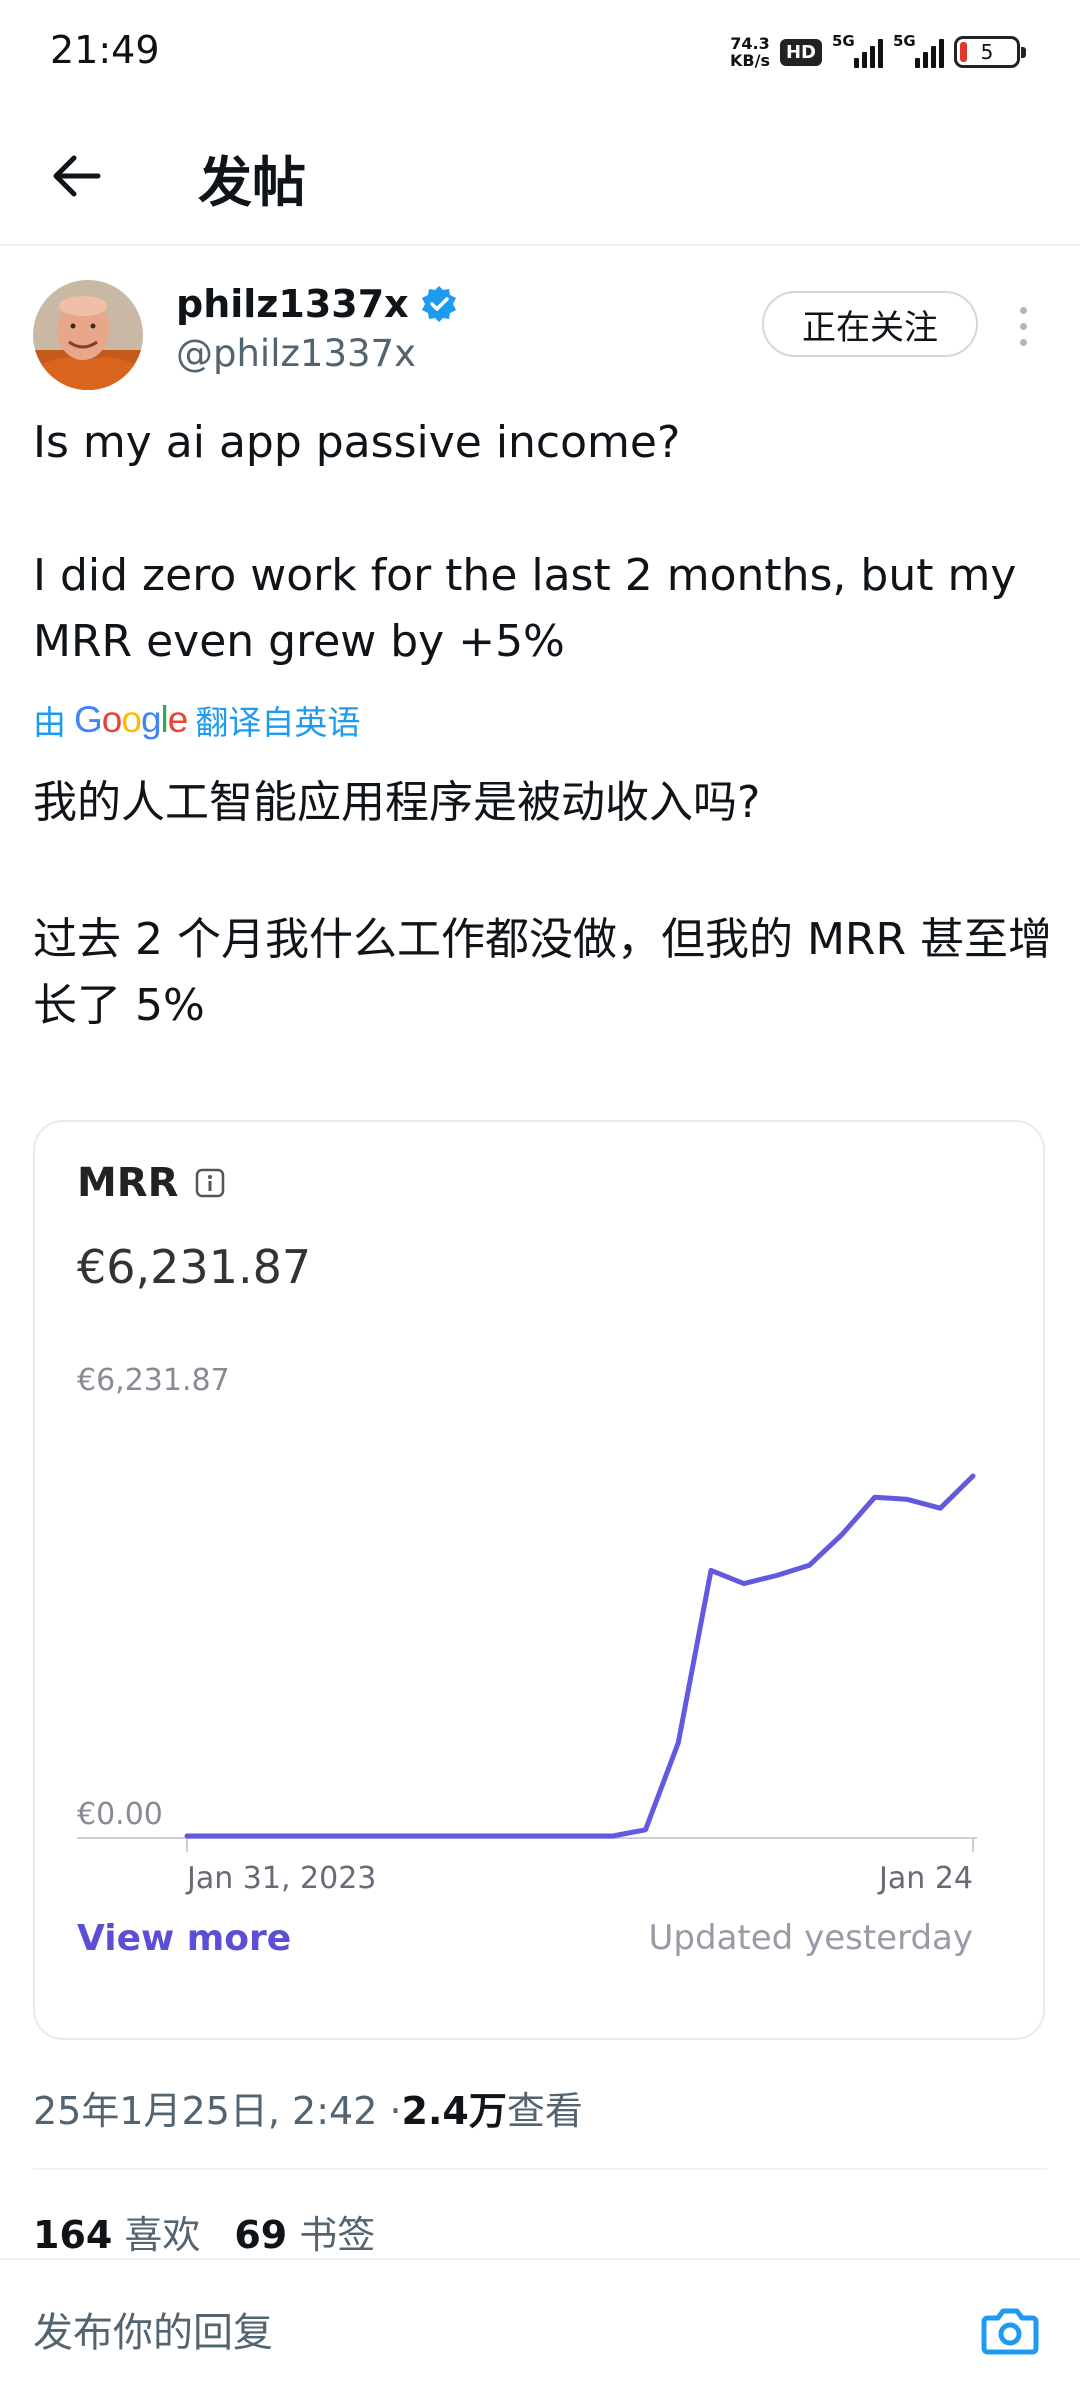 The height and width of the screenshot is (2400, 1080). I want to click on arrow-left-icon, so click(77, 176).